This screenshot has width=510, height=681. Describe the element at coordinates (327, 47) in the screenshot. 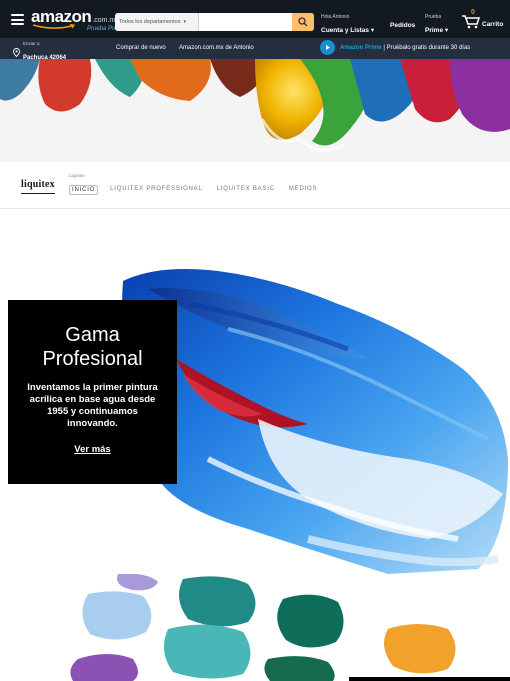

I see `play-icon` at that location.